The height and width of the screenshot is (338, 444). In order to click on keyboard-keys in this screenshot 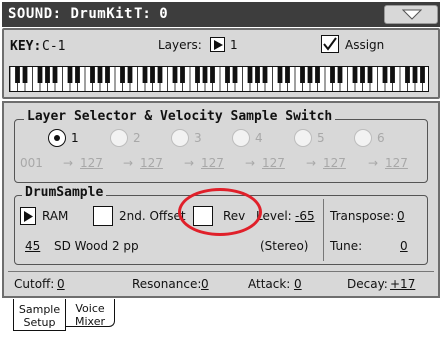, I will do `click(219, 79)`.